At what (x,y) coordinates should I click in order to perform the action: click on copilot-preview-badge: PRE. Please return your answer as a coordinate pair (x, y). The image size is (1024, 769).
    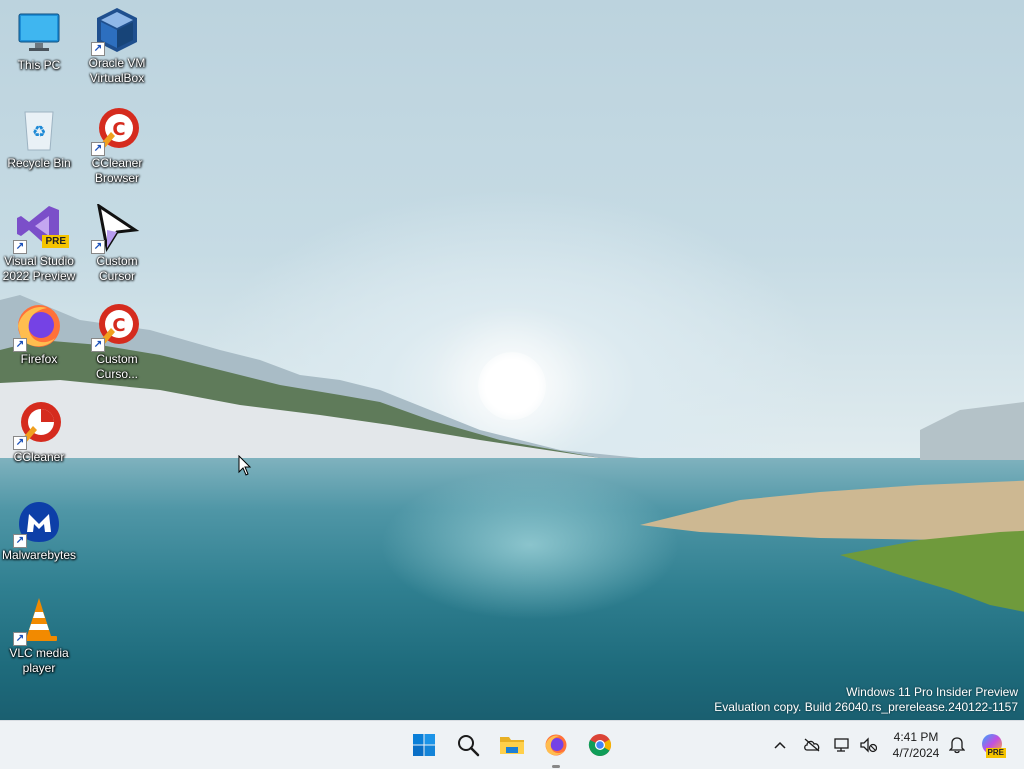
    Looking at the image, I should click on (995, 753).